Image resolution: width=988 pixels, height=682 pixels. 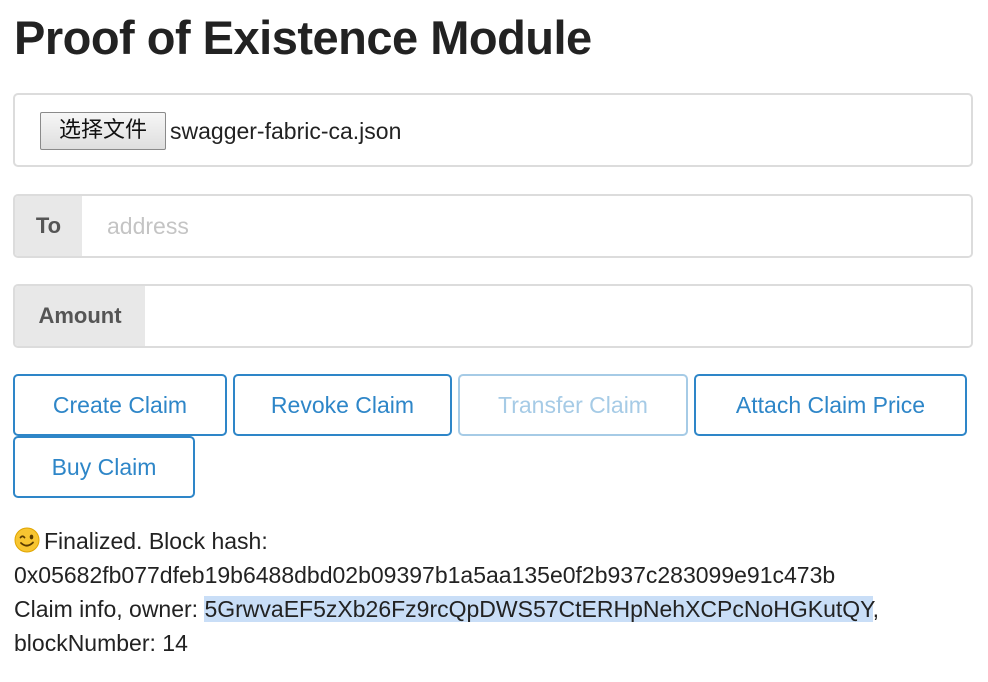 I want to click on page-title: Proof of Existence Module, so click(x=303, y=37).